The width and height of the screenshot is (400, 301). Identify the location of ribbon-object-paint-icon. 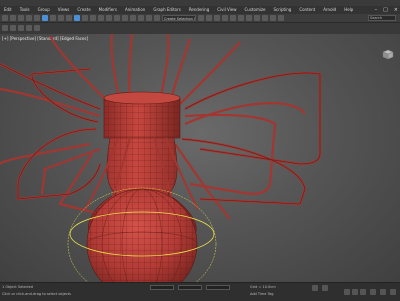
(29, 28).